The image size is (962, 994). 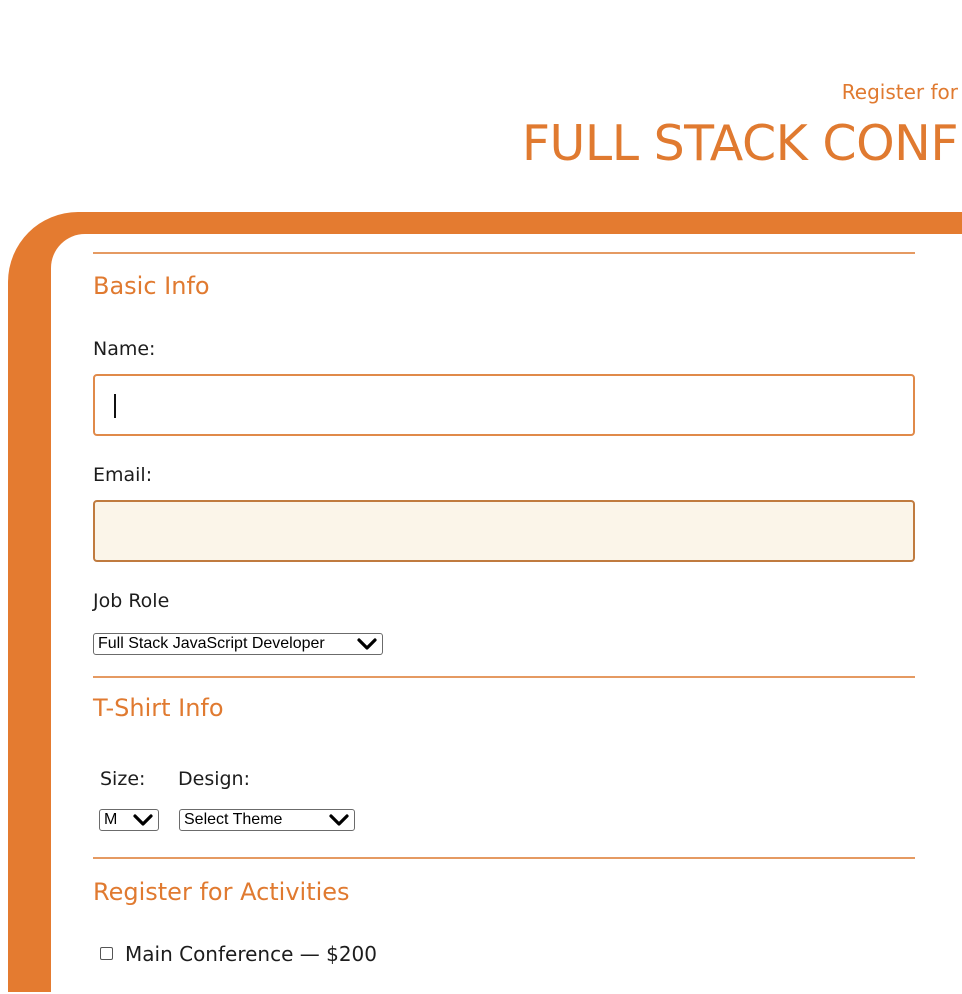 What do you see at coordinates (233, 819) in the screenshot?
I see `design-selected-value: Select Theme` at bounding box center [233, 819].